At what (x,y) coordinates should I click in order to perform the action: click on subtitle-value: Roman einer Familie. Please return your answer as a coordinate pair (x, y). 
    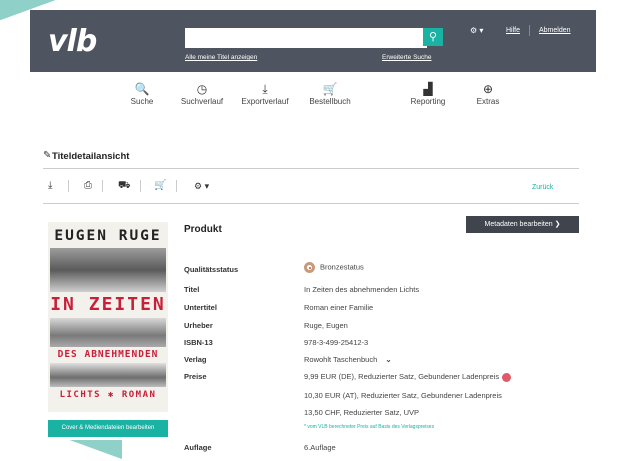
    Looking at the image, I should click on (339, 307).